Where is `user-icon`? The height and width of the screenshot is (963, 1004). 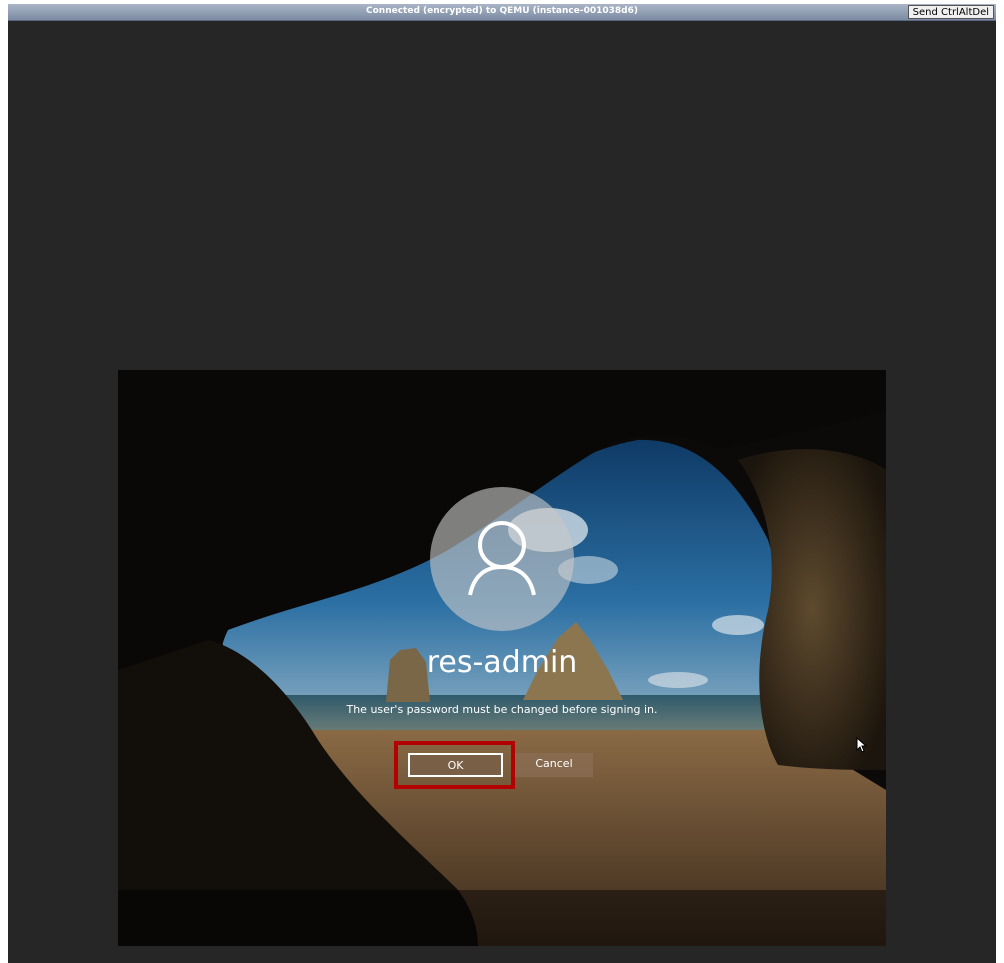 user-icon is located at coordinates (502, 558).